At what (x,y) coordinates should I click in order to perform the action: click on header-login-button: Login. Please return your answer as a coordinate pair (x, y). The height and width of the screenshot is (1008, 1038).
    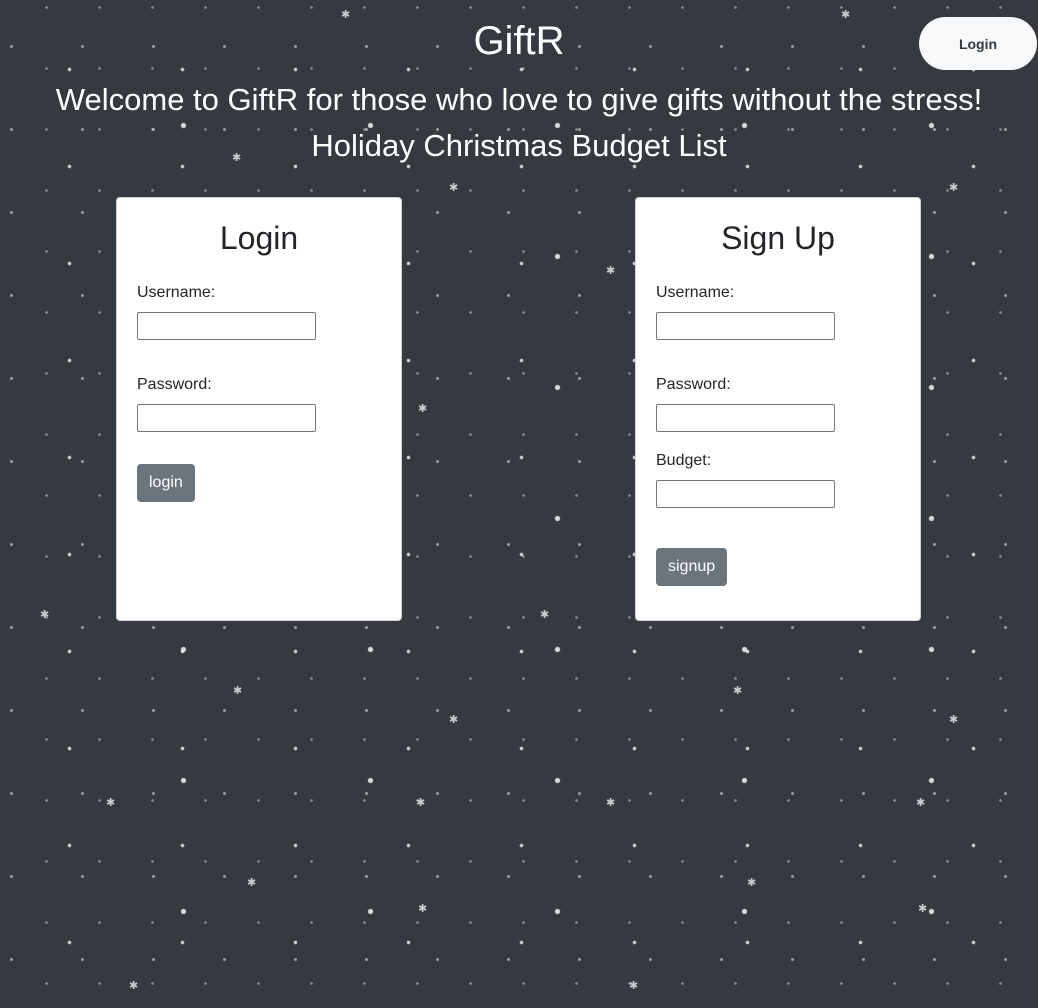
    Looking at the image, I should click on (978, 43).